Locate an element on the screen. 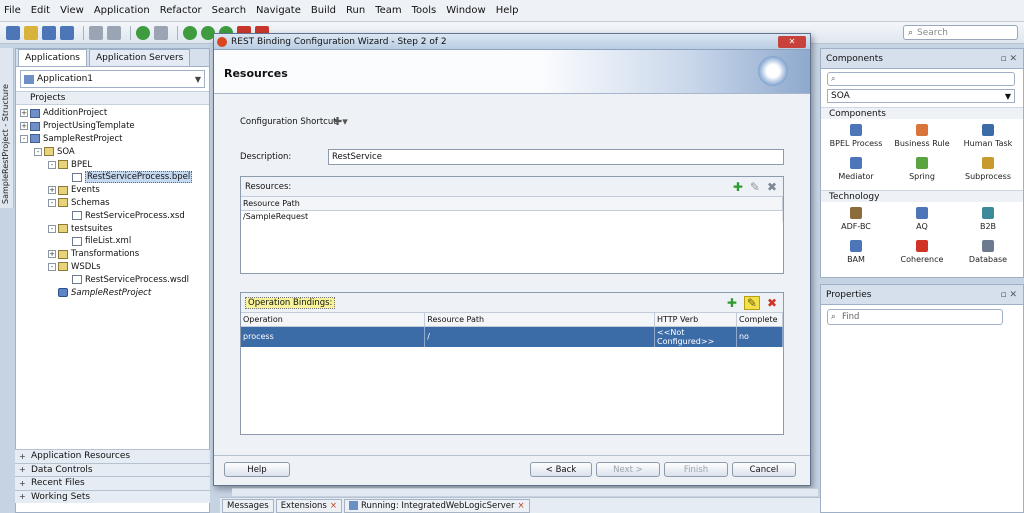  tree-item: - BPEL is located at coordinates (112, 164).